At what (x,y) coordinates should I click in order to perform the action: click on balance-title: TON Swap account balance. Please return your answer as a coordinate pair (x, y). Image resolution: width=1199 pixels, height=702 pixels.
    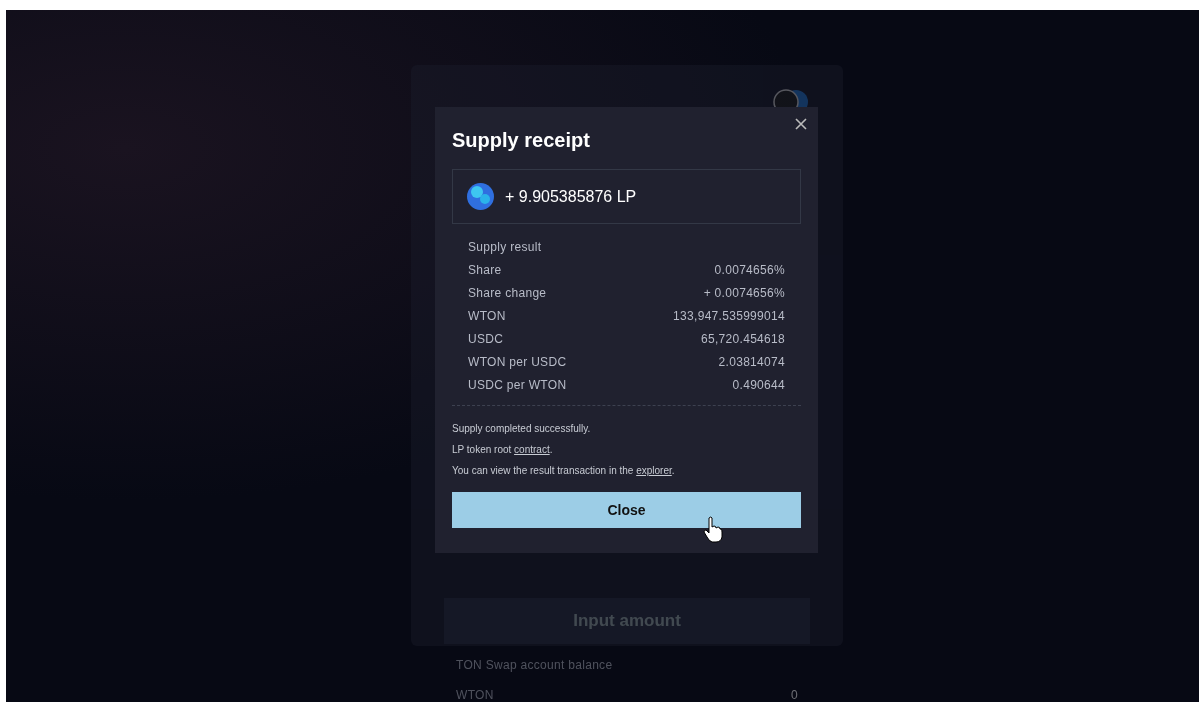
    Looking at the image, I should click on (535, 665).